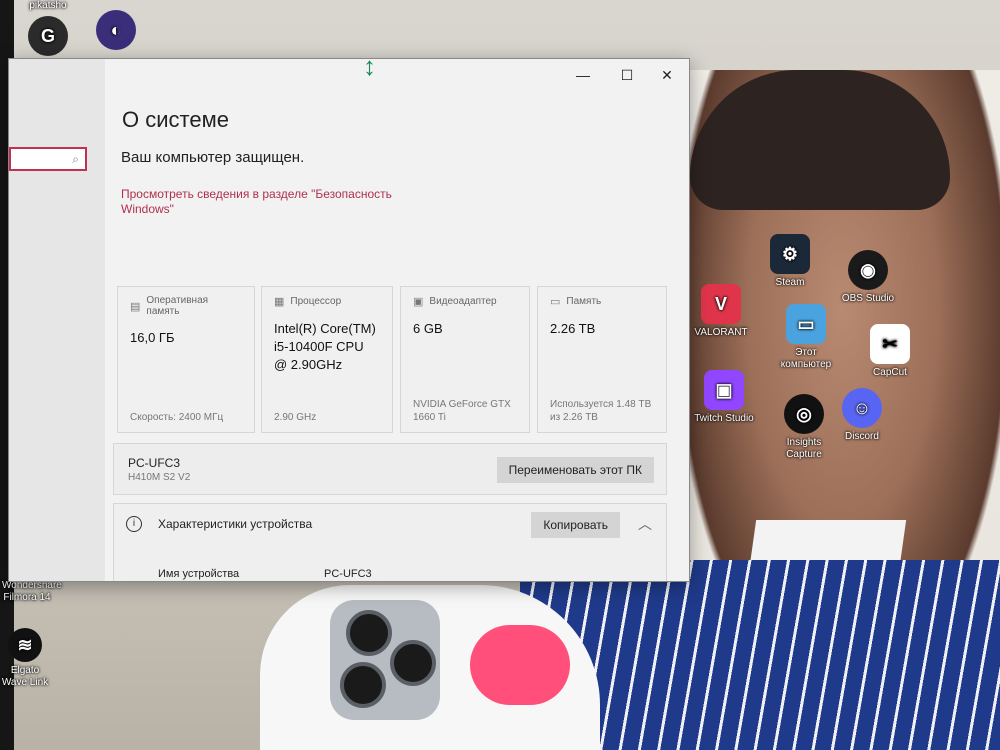 The height and width of the screenshot is (750, 1000). What do you see at coordinates (584, 301) in the screenshot?
I see `card-caption: Память` at bounding box center [584, 301].